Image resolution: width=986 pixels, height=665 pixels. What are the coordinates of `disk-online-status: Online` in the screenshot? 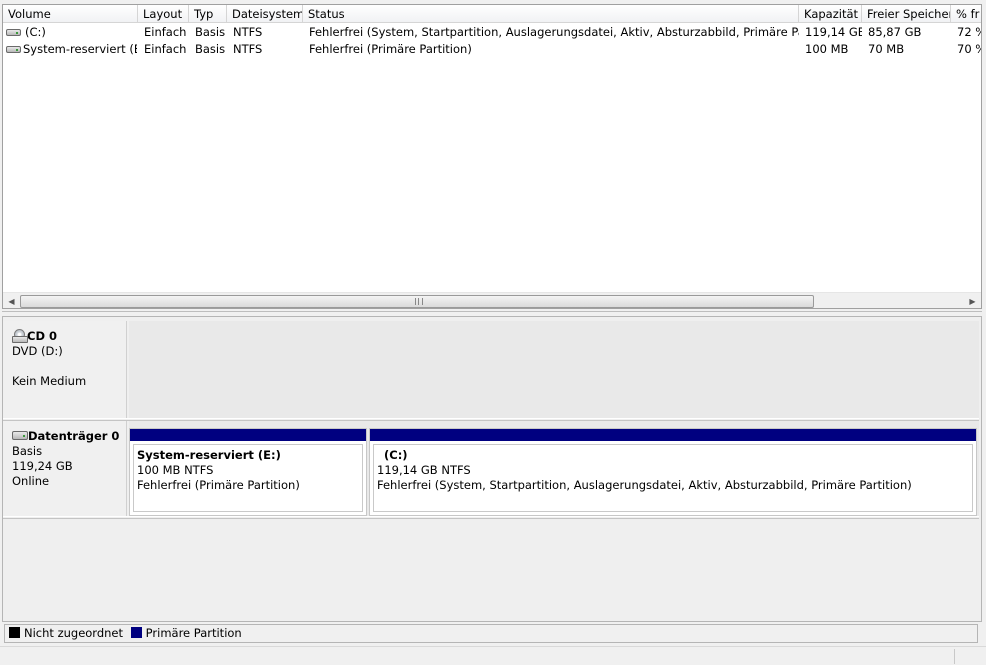 It's located at (31, 481).